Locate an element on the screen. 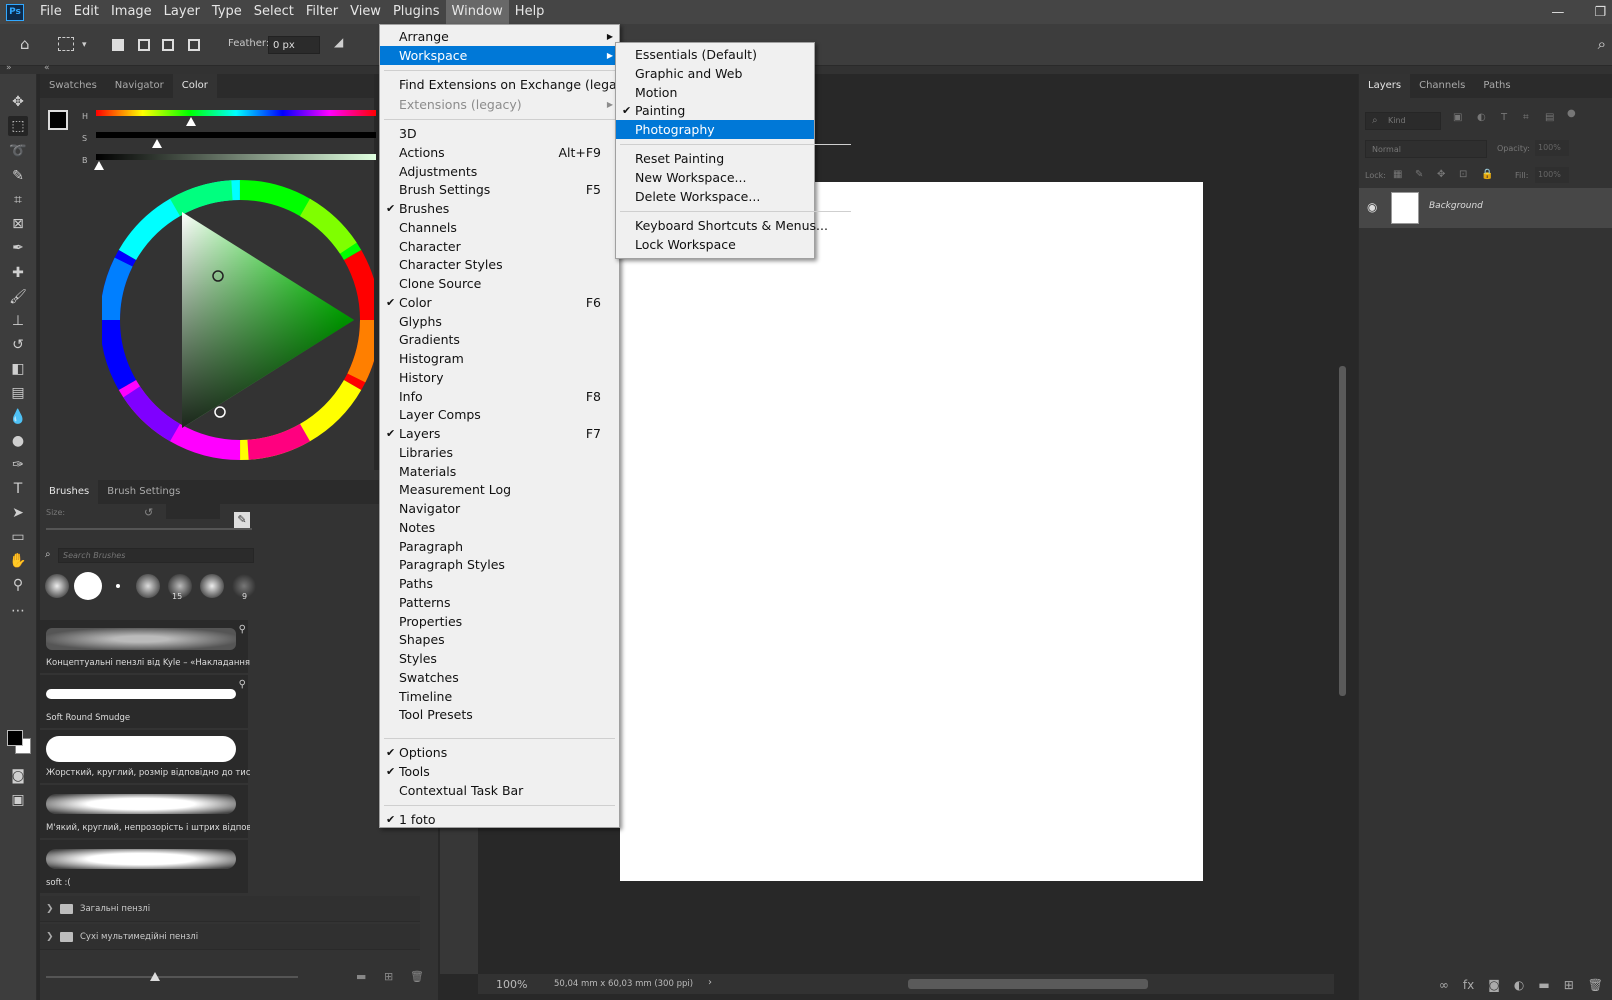 The height and width of the screenshot is (1000, 1612). menu-item-color: ✔ Color F6 is located at coordinates (499, 302).